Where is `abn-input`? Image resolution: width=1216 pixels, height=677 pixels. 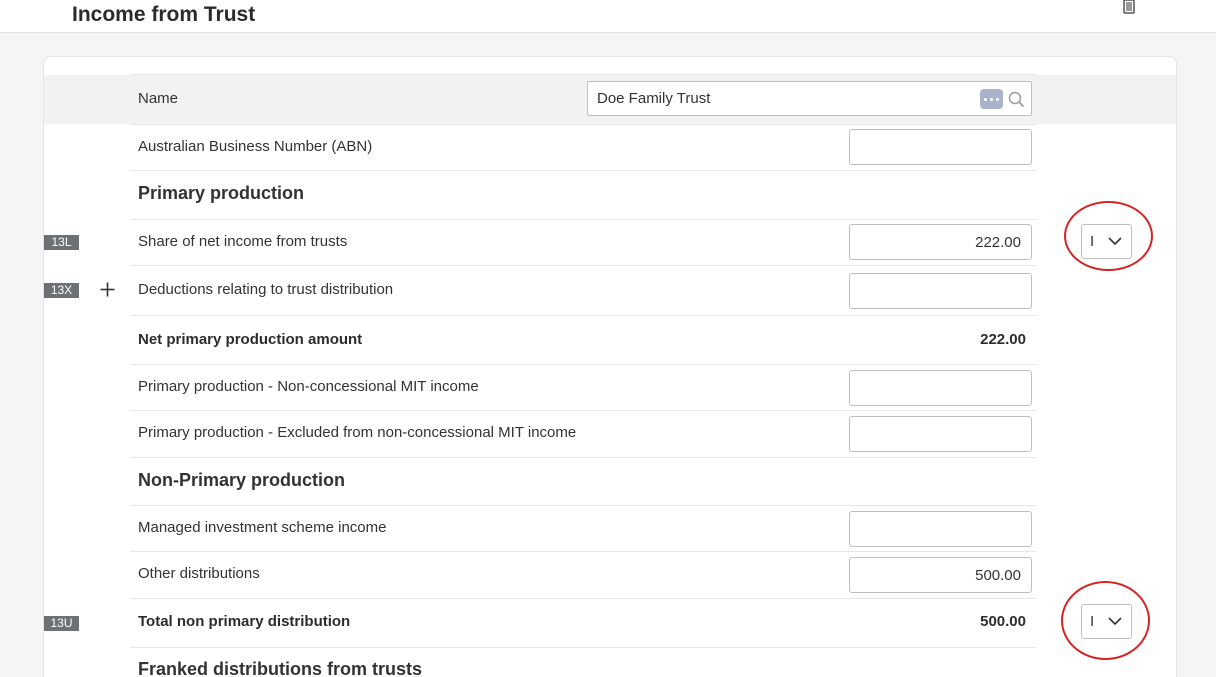
abn-input is located at coordinates (940, 147).